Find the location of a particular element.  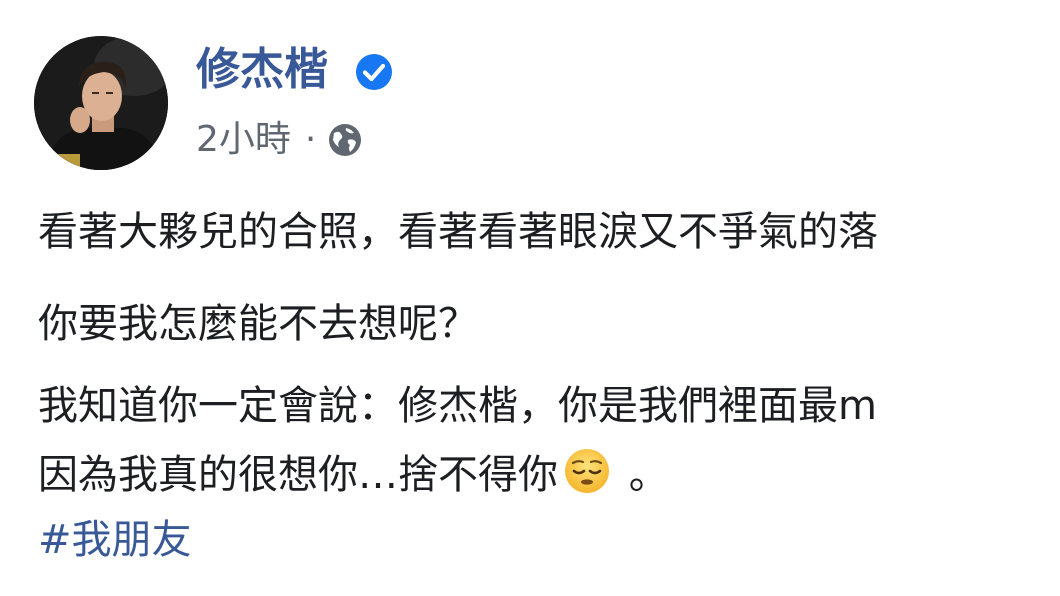

profile-photo is located at coordinates (101, 103).